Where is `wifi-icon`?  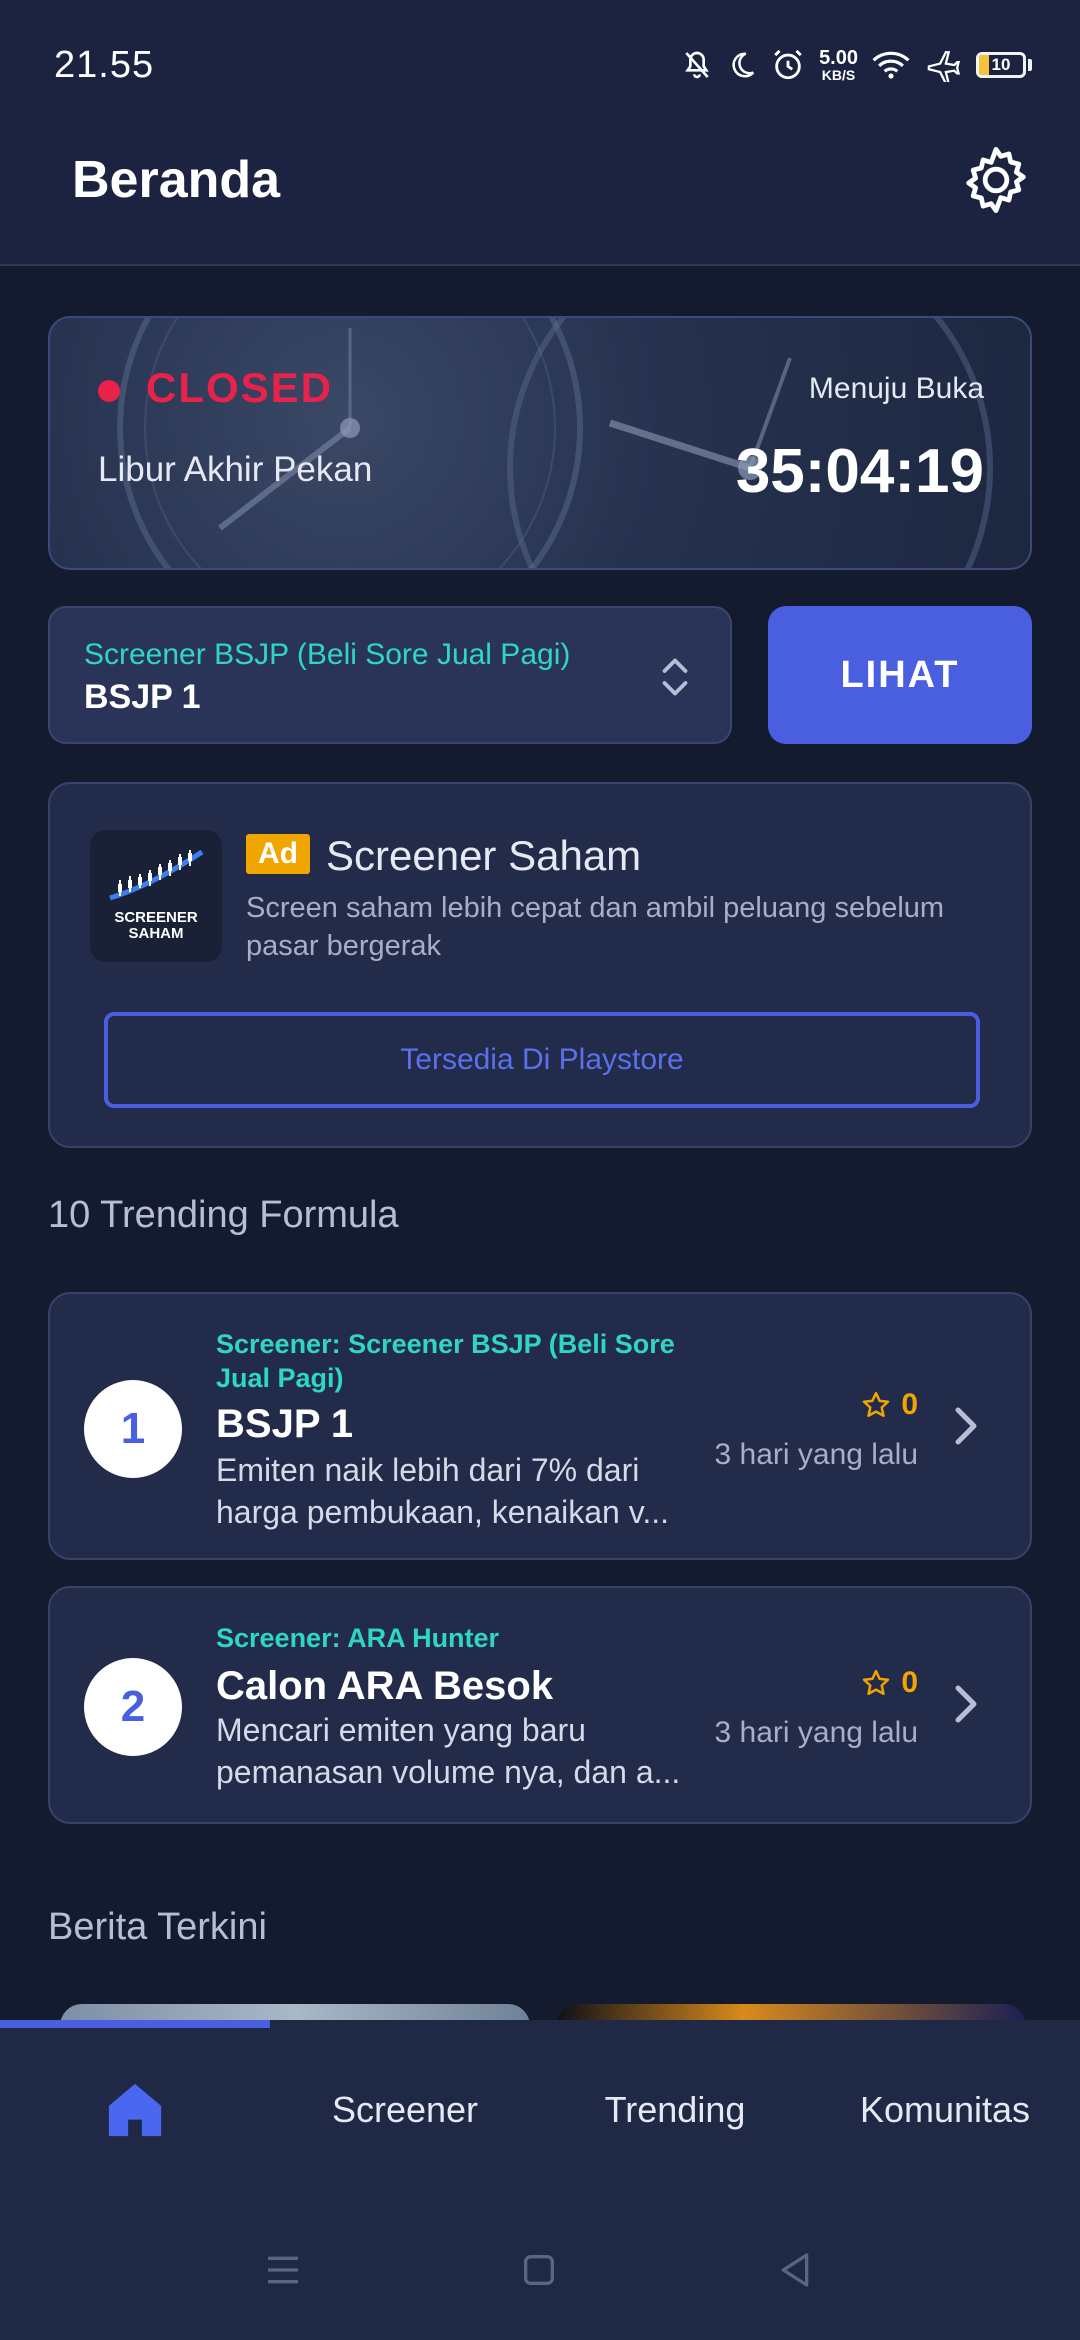 wifi-icon is located at coordinates (891, 65).